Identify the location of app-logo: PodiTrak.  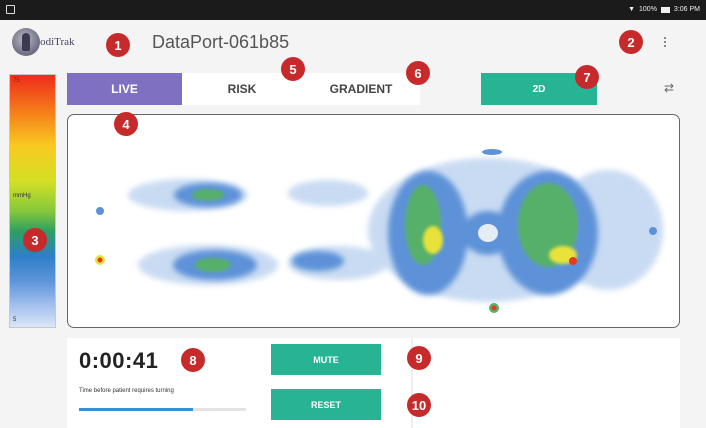
(43, 42).